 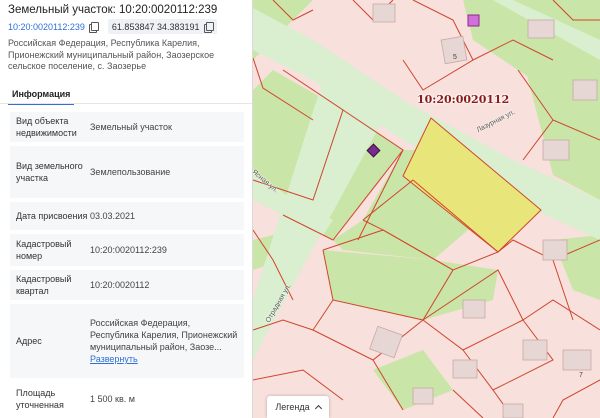 What do you see at coordinates (164, 359) in the screenshot?
I see `expand-link: Развернуть` at bounding box center [164, 359].